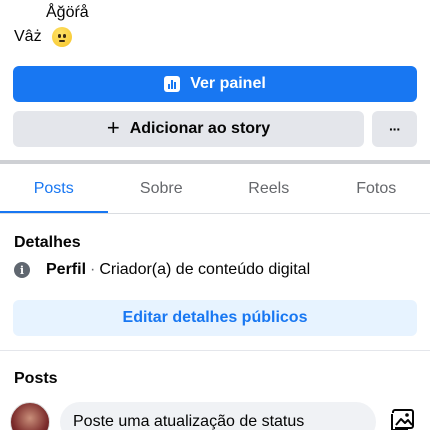  Describe the element at coordinates (172, 84) in the screenshot. I see `dashboard-icon` at that location.